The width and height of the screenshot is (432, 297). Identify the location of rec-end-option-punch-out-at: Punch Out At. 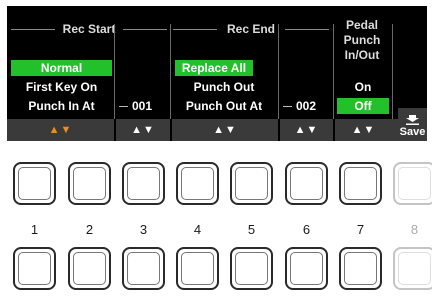
(224, 106).